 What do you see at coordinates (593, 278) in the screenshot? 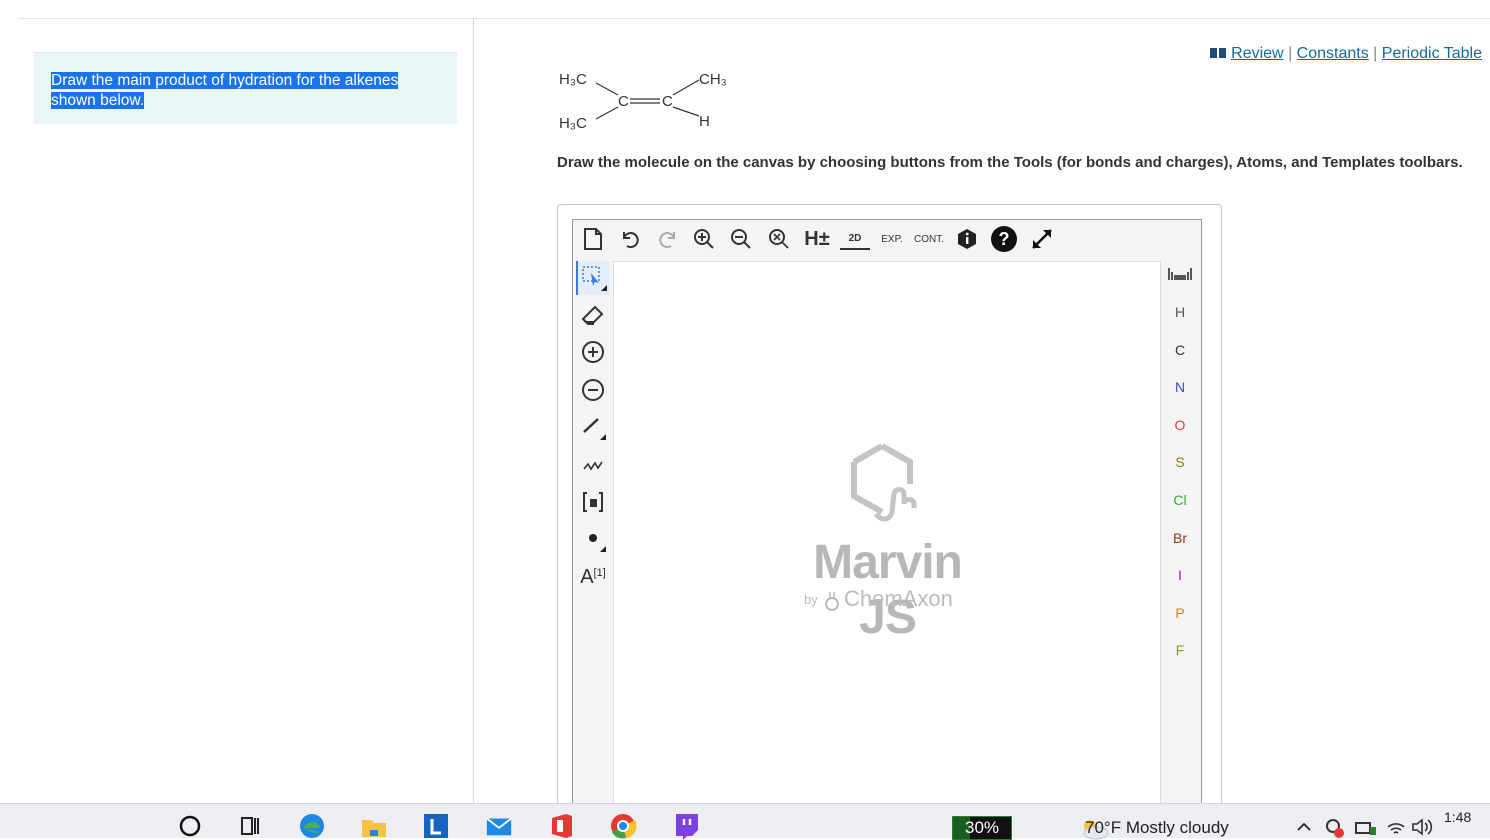
I see `select-icon` at bounding box center [593, 278].